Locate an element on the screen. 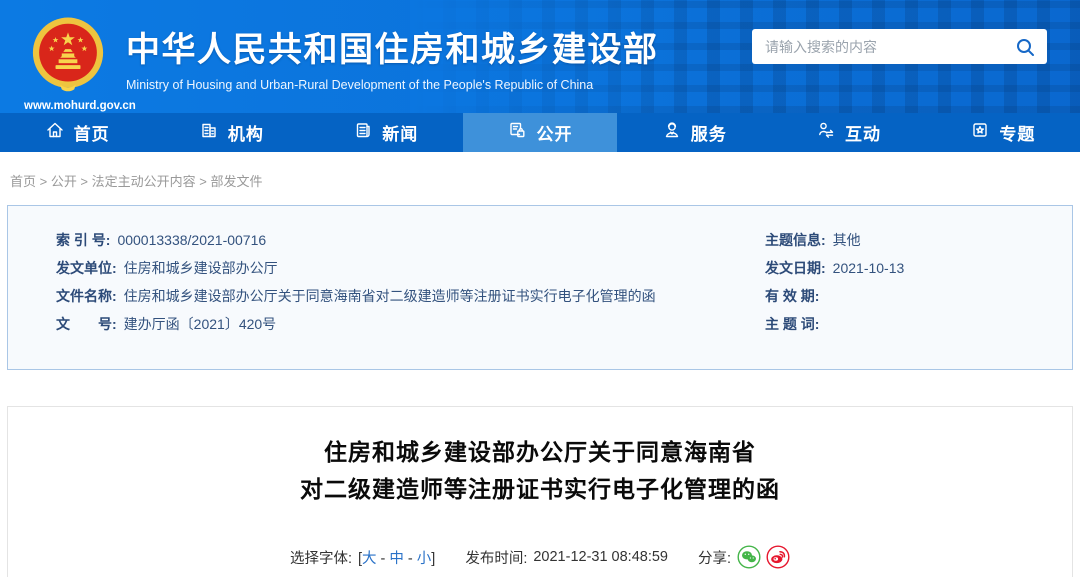 Image resolution: width=1080 pixels, height=577 pixels. close-bracket: ] is located at coordinates (433, 558).